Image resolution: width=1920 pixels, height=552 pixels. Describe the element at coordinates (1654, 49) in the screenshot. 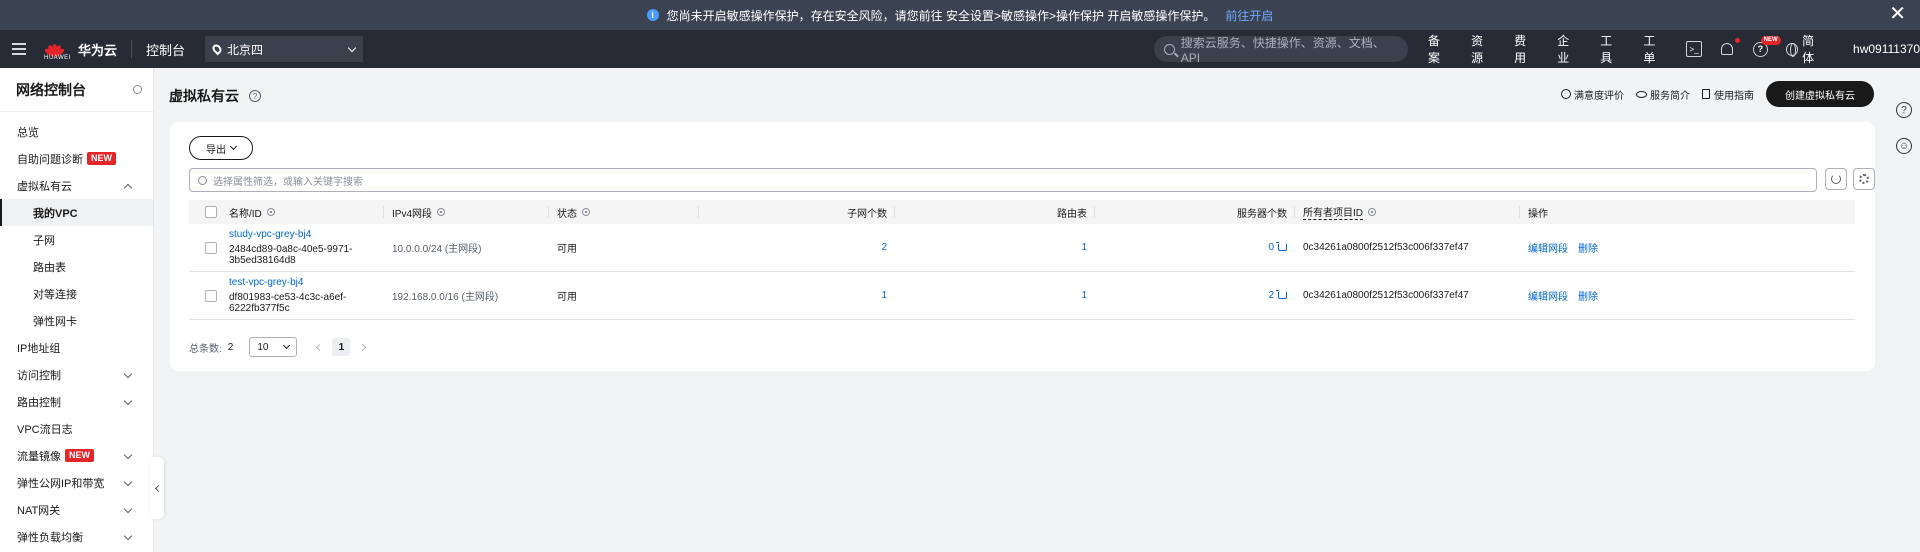

I see `nav-tickets: 工单` at that location.